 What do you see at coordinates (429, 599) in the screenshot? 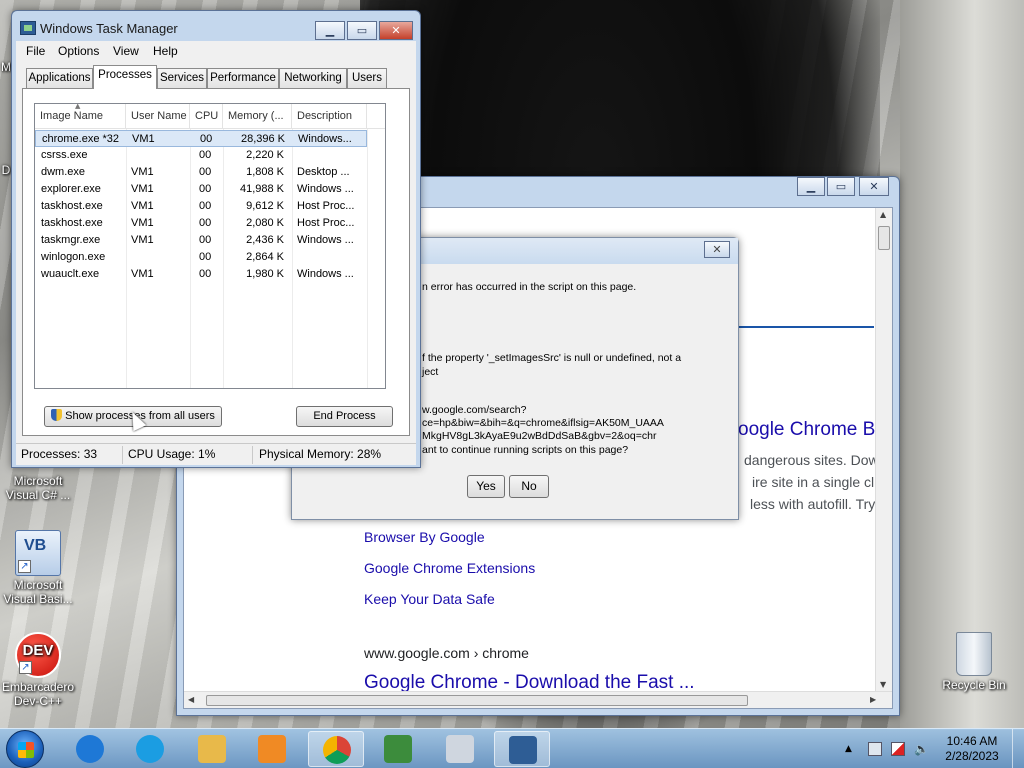
I see `sitelink-keep-data-safe: Keep Your Data Safe` at bounding box center [429, 599].